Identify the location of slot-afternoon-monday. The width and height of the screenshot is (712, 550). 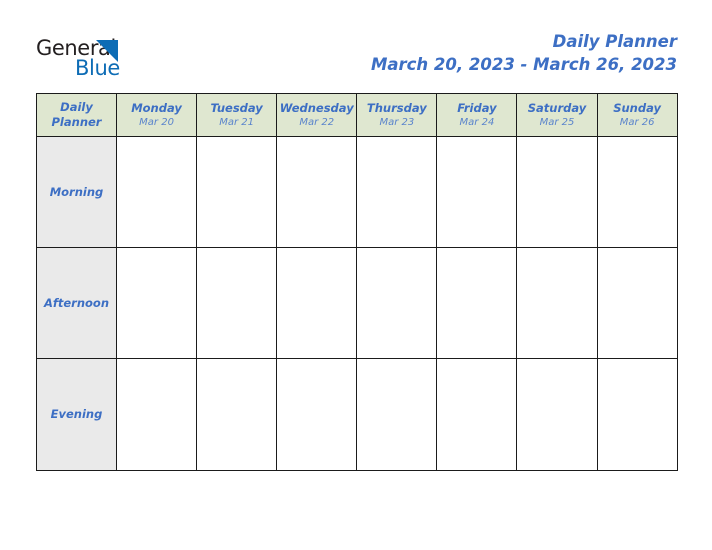
(156, 303).